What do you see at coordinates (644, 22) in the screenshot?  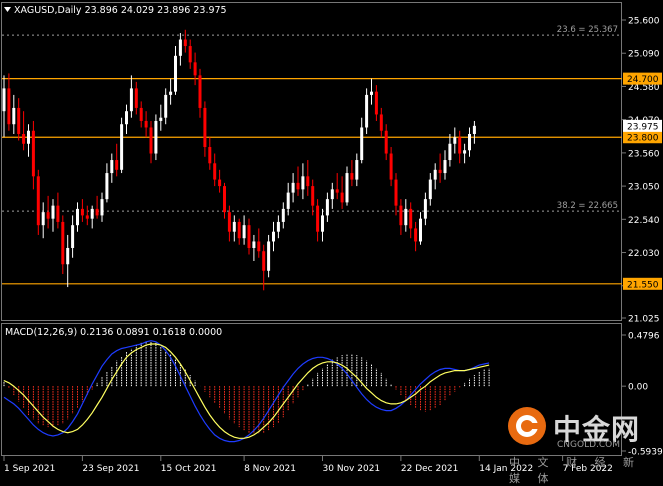 I see `y-tick-label: 25.600` at bounding box center [644, 22].